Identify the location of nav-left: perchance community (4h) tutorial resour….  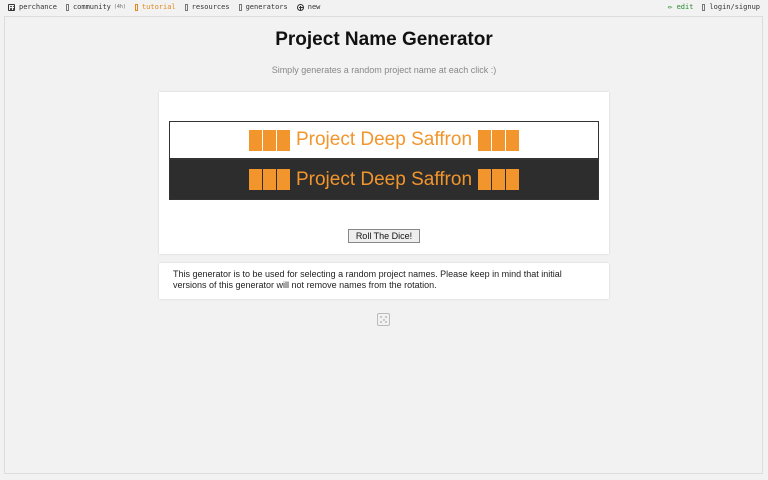
(168, 7).